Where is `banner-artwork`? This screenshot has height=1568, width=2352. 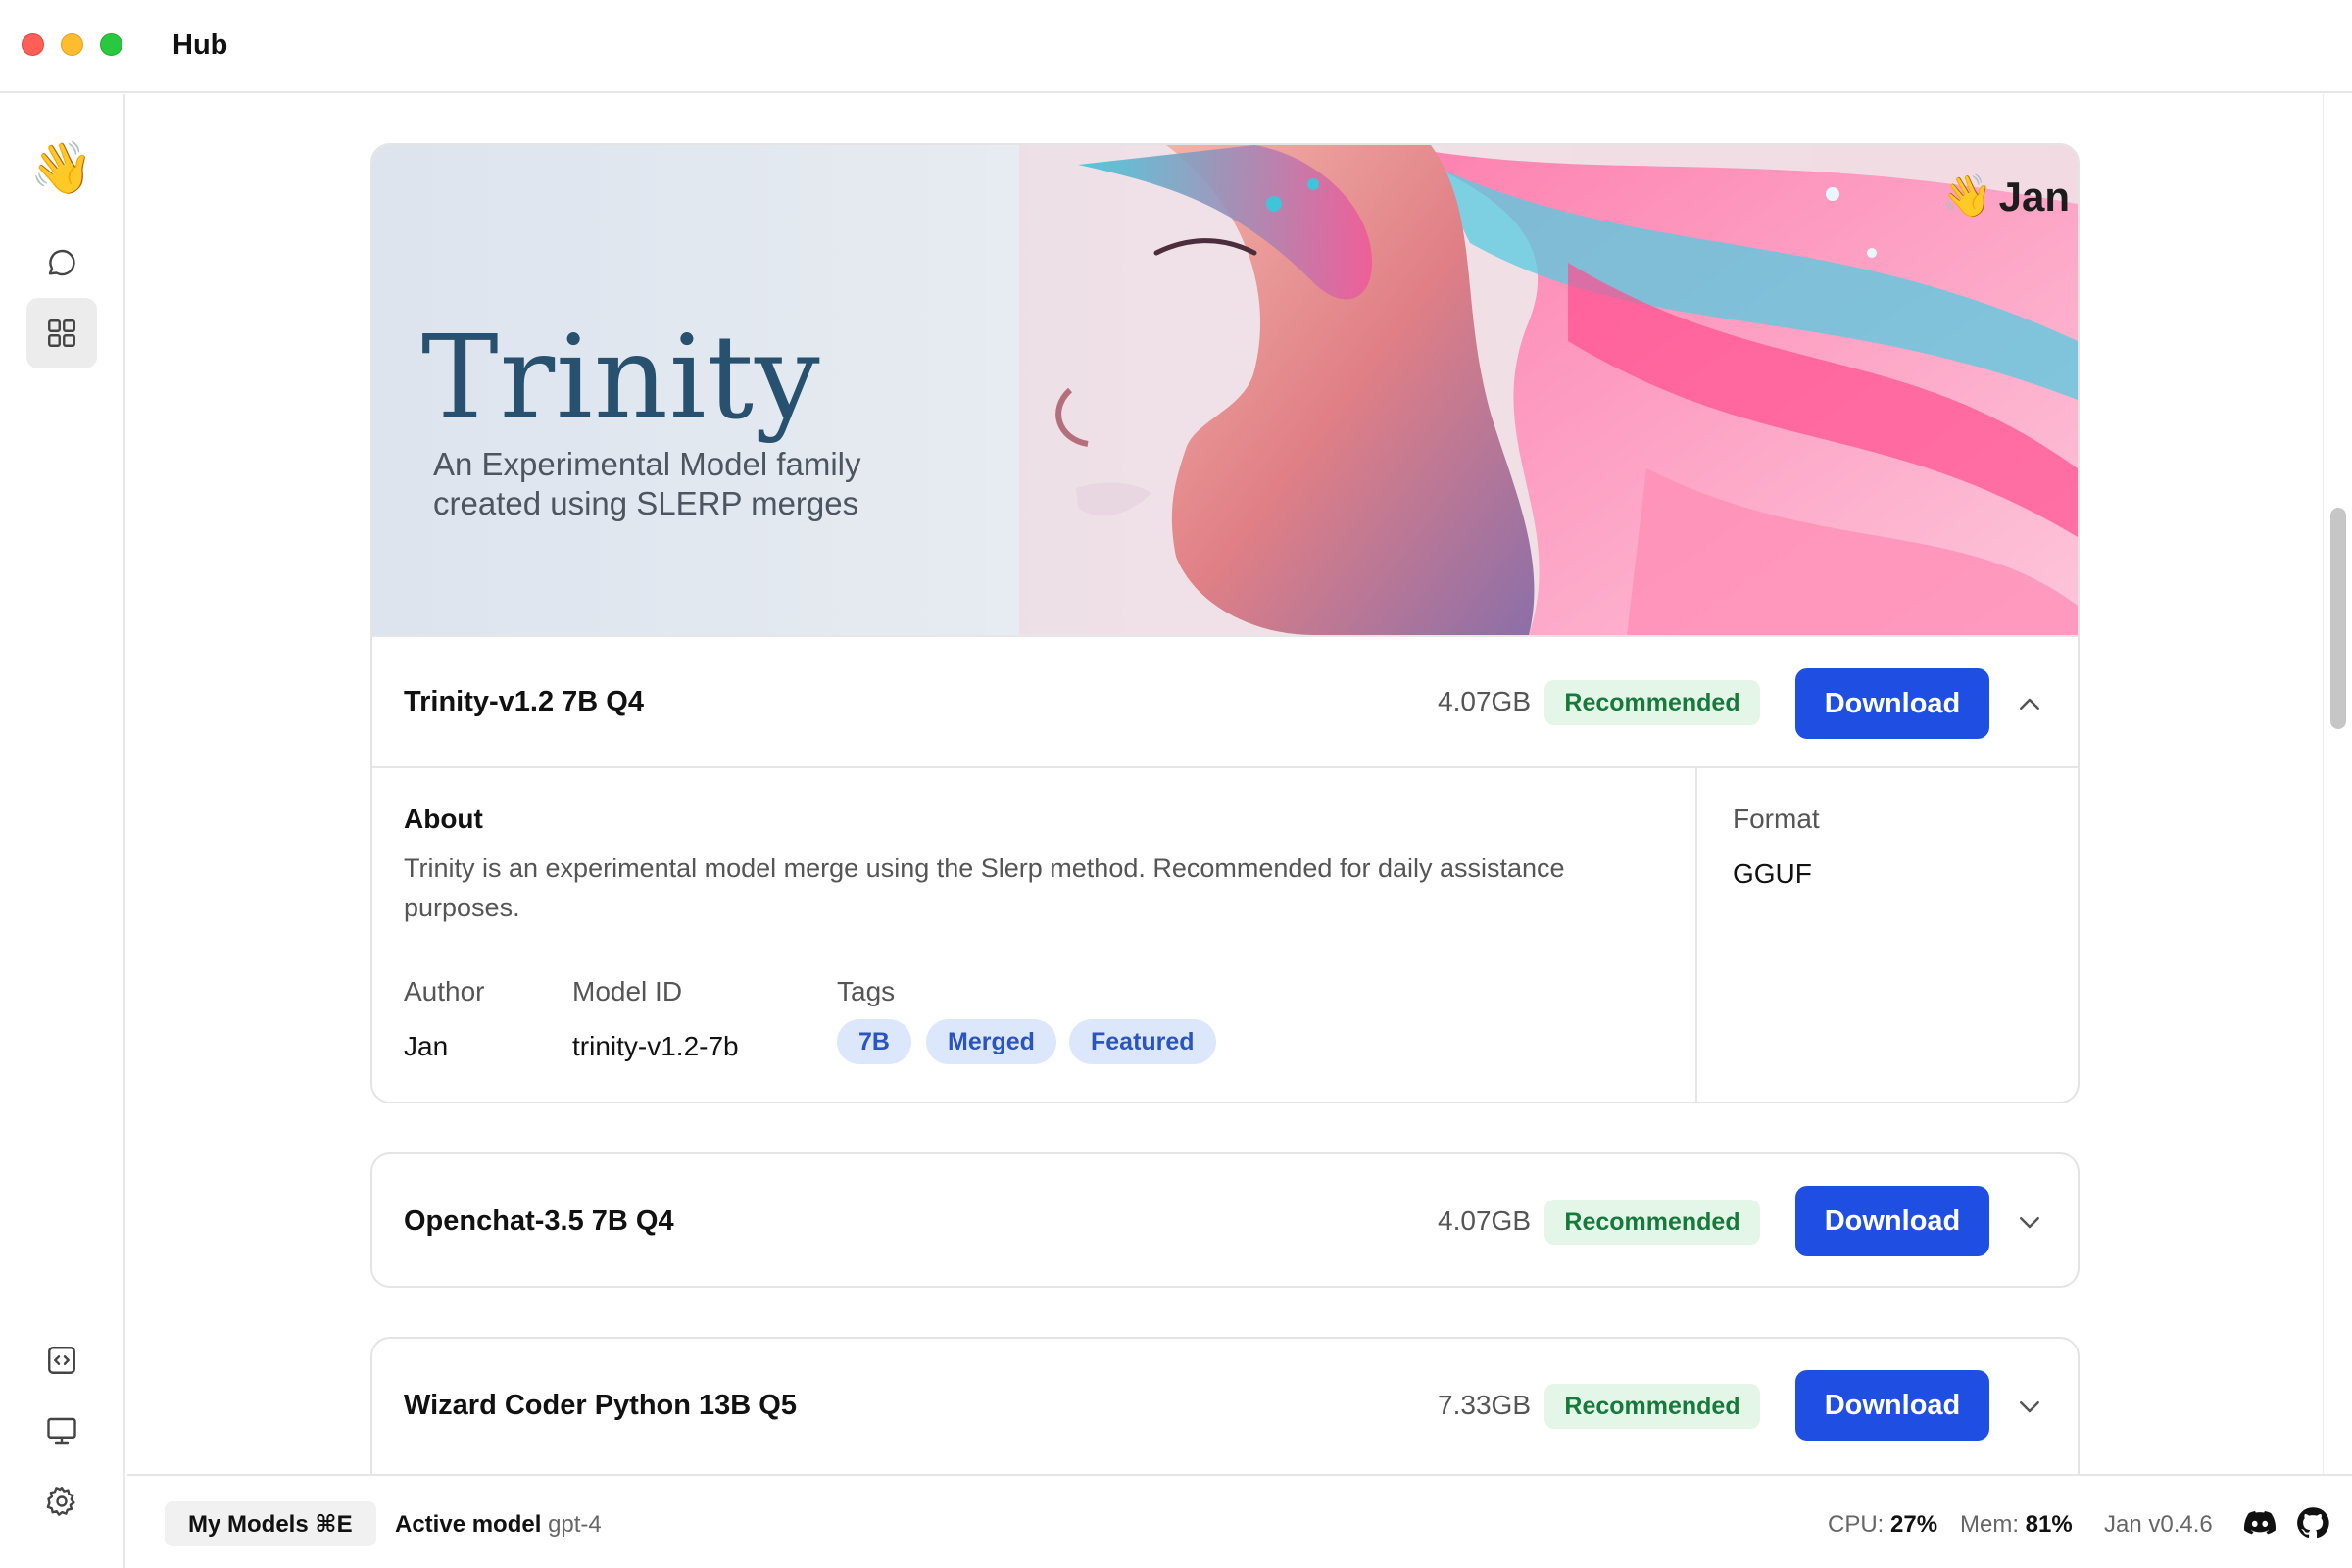 banner-artwork is located at coordinates (1548, 390).